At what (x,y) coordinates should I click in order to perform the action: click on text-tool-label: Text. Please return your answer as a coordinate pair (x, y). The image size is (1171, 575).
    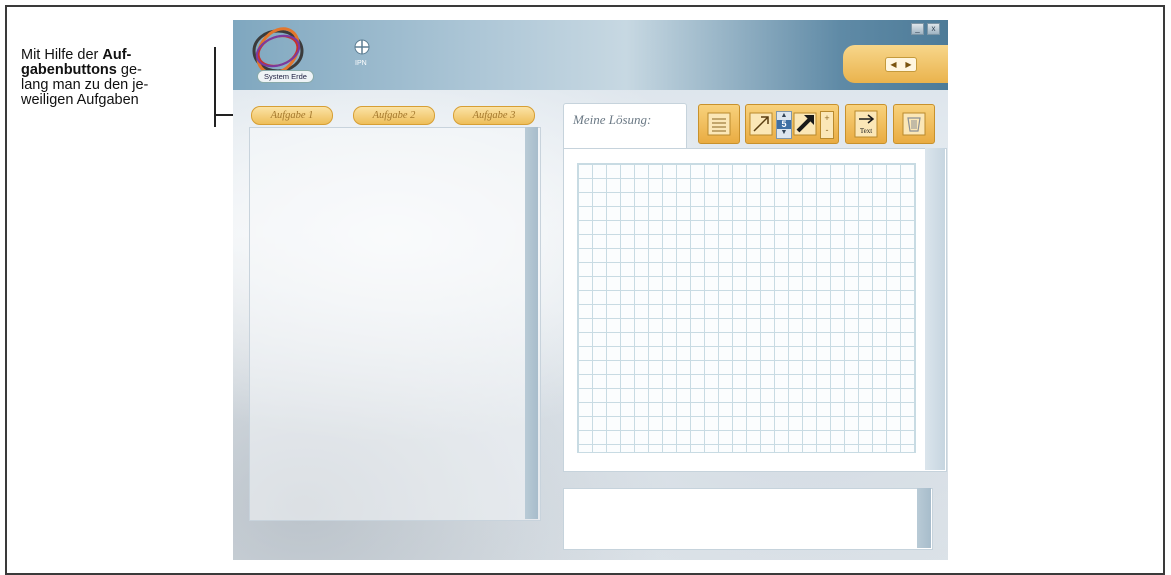
    Looking at the image, I should click on (866, 131).